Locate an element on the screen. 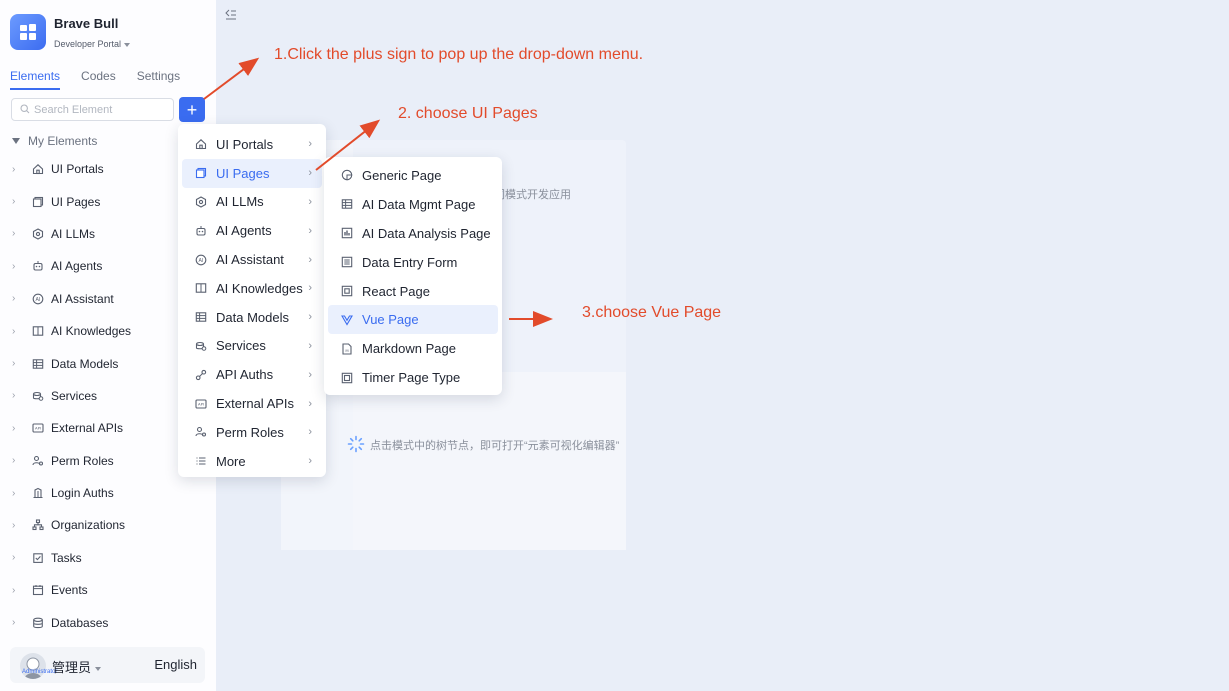  bar-chart-icon is located at coordinates (346, 233).